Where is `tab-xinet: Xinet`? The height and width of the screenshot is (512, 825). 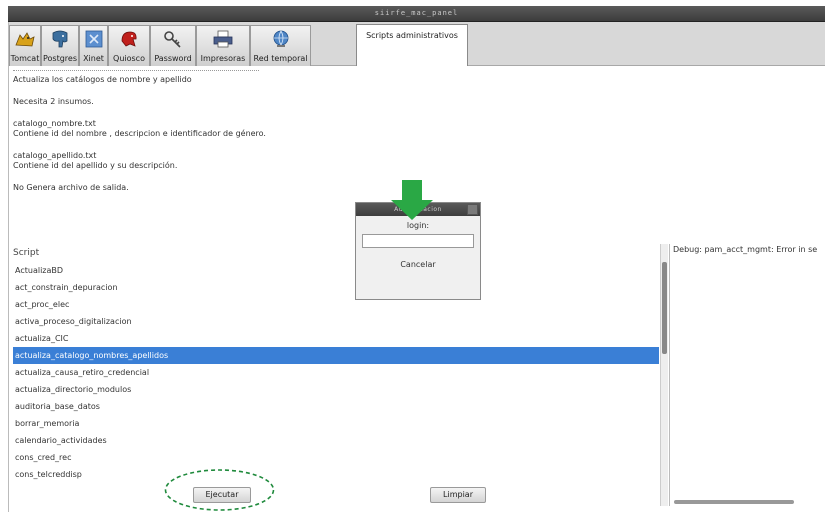
tab-xinet: Xinet is located at coordinates (93, 45).